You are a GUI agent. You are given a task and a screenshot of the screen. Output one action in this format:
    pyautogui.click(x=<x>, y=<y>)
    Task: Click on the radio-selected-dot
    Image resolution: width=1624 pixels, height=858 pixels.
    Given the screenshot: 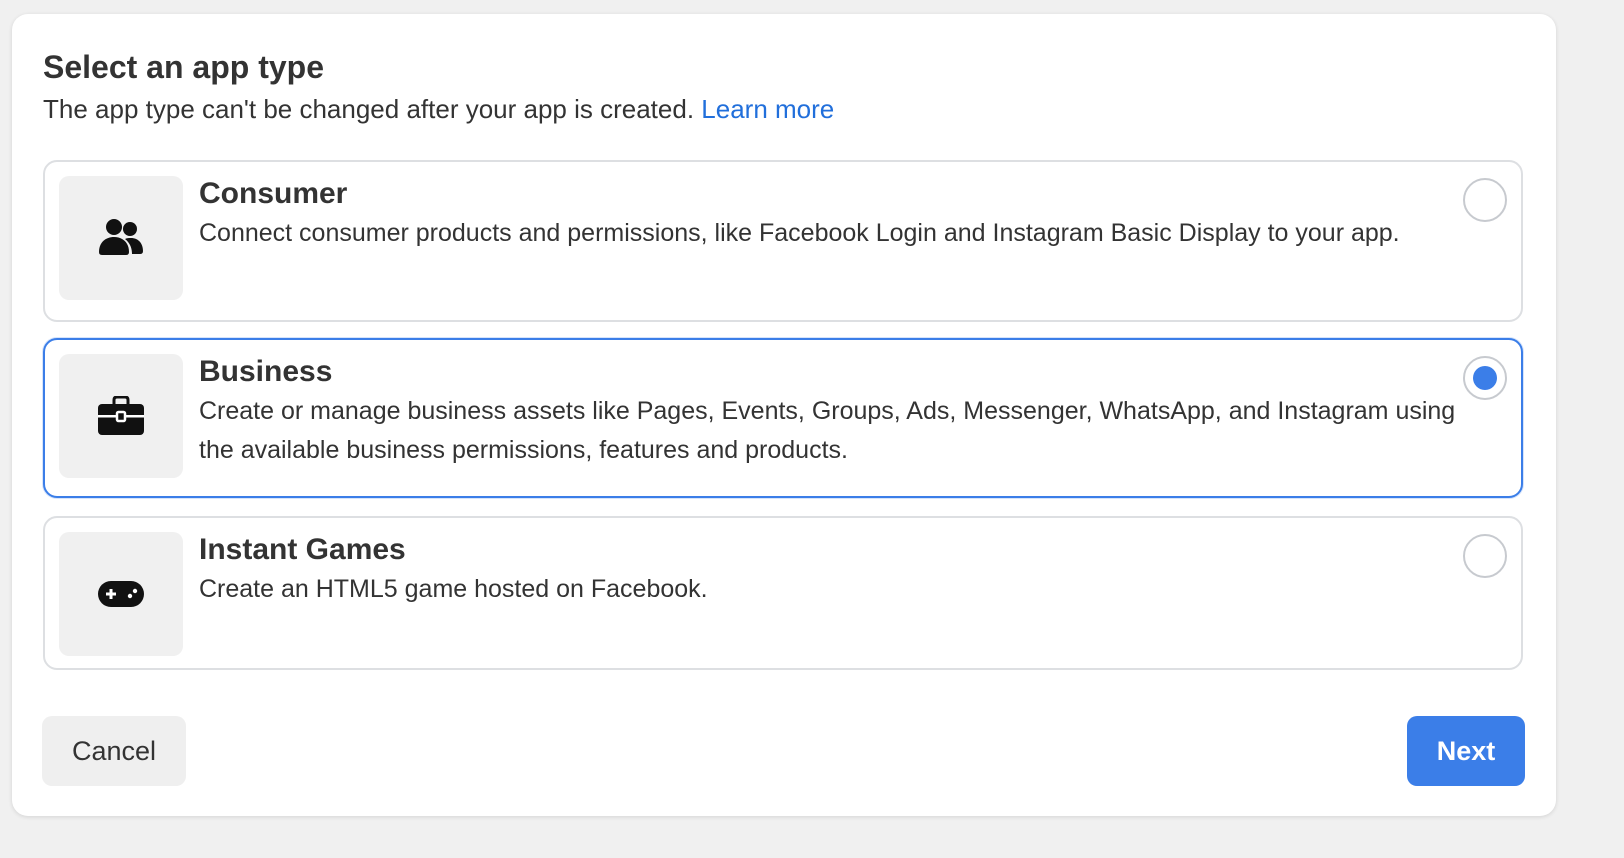 What is the action you would take?
    pyautogui.click(x=1485, y=378)
    